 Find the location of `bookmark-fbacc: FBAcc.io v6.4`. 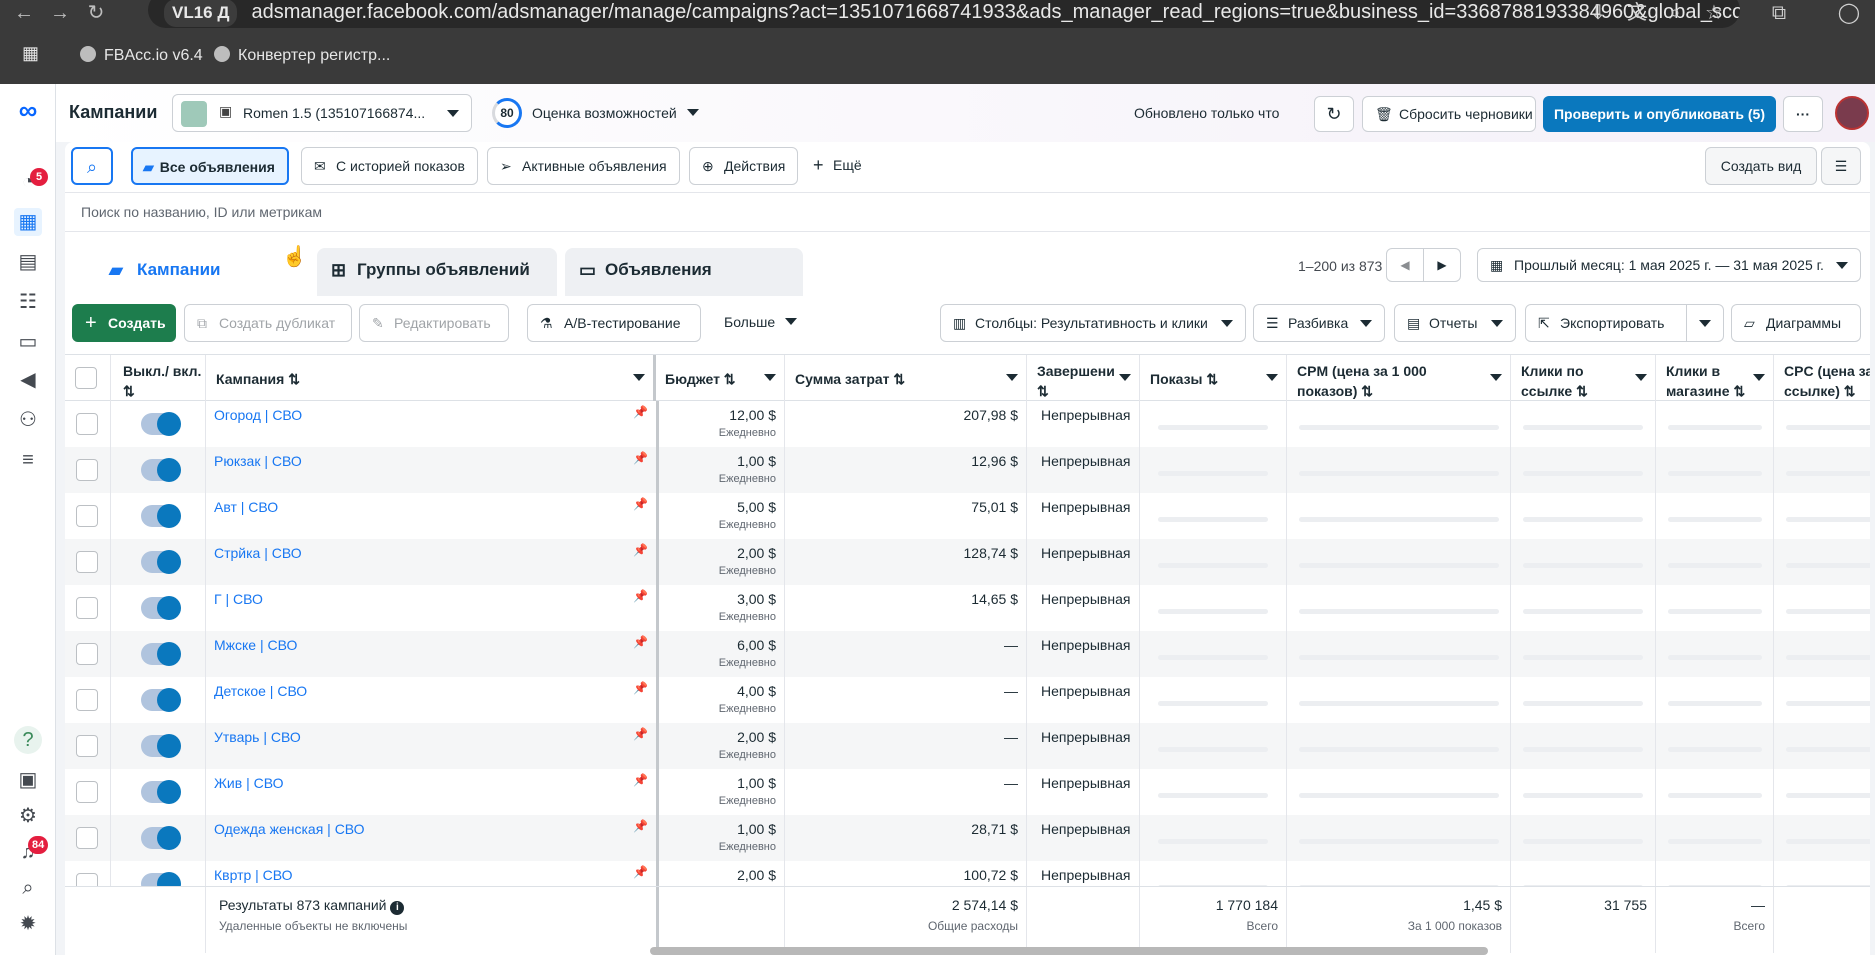

bookmark-fbacc: FBAcc.io v6.4 is located at coordinates (141, 55).